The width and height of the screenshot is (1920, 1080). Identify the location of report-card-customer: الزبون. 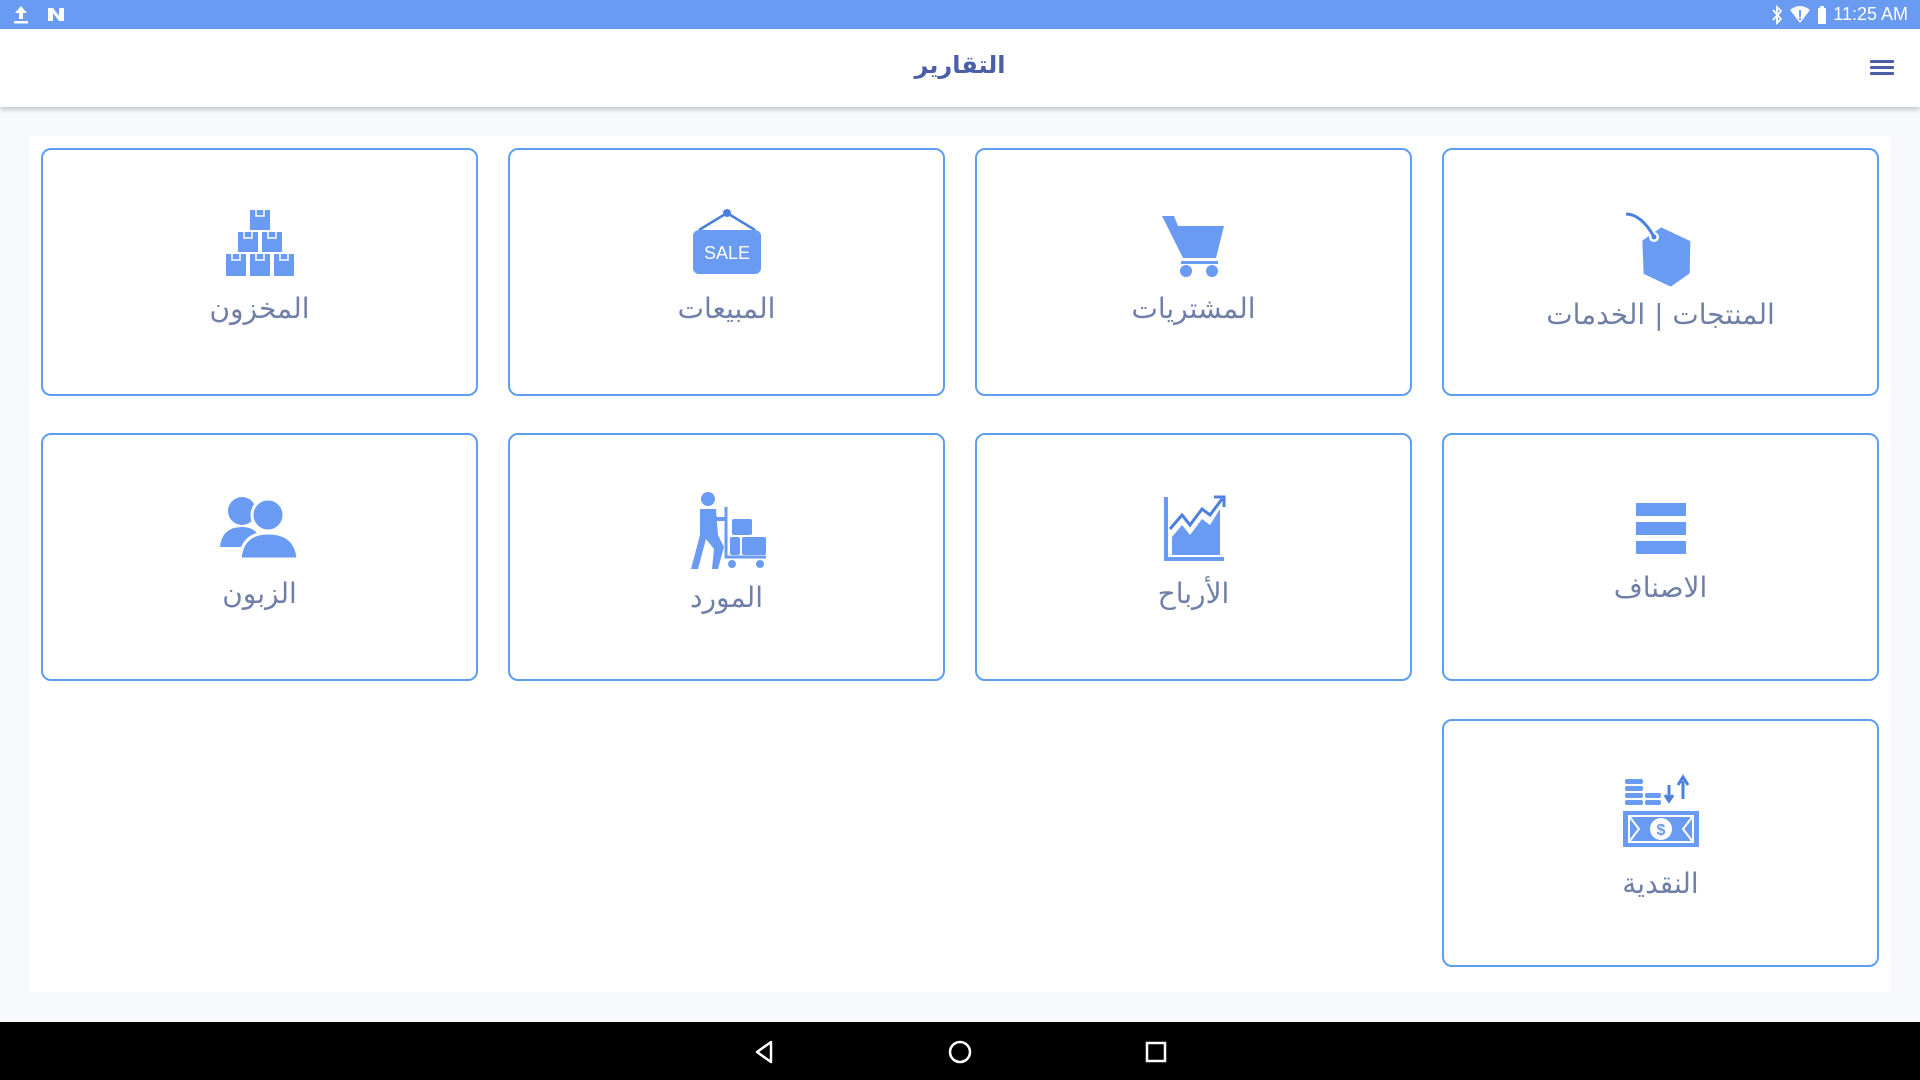
(259, 557).